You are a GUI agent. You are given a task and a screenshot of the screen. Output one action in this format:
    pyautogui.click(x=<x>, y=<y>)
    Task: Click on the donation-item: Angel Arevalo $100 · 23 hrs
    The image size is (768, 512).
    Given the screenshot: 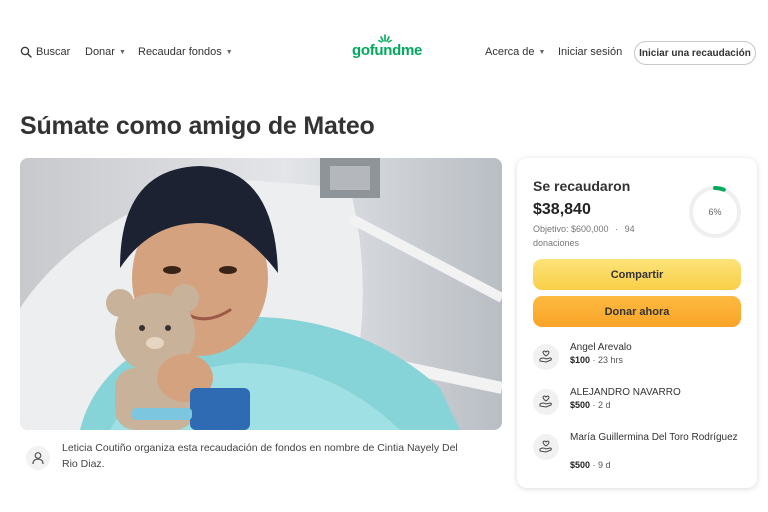 What is the action you would take?
    pyautogui.click(x=637, y=358)
    